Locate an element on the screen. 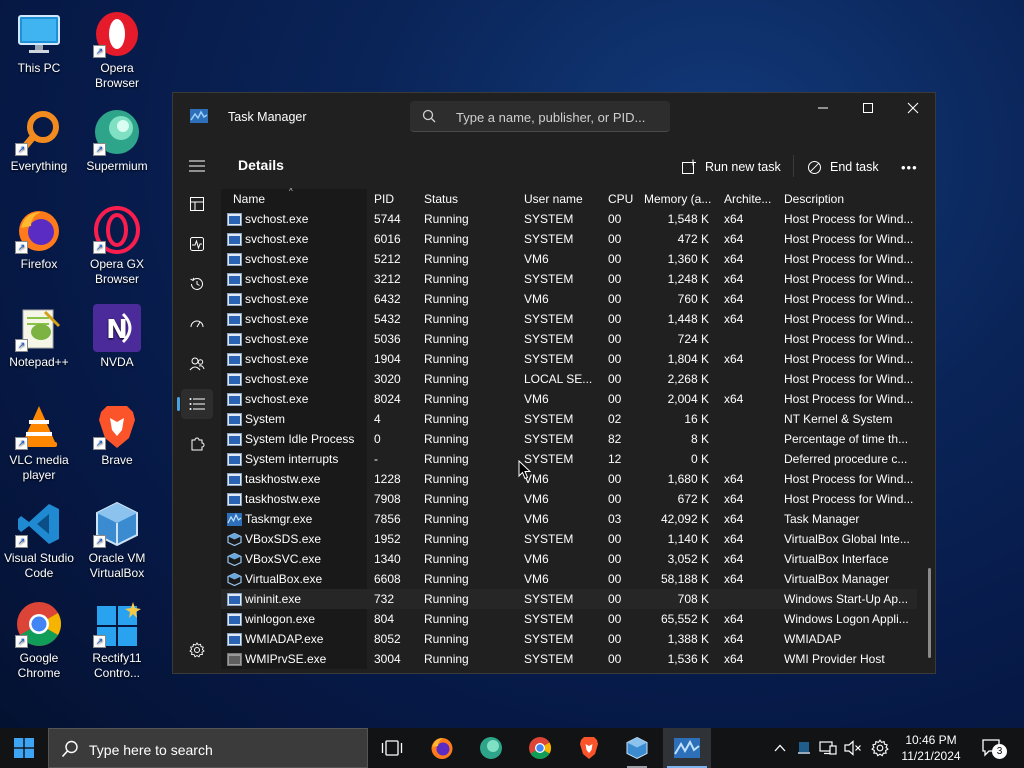 Image resolution: width=1024 pixels, height=768 pixels. column-header-status: Status is located at coordinates (469, 199).